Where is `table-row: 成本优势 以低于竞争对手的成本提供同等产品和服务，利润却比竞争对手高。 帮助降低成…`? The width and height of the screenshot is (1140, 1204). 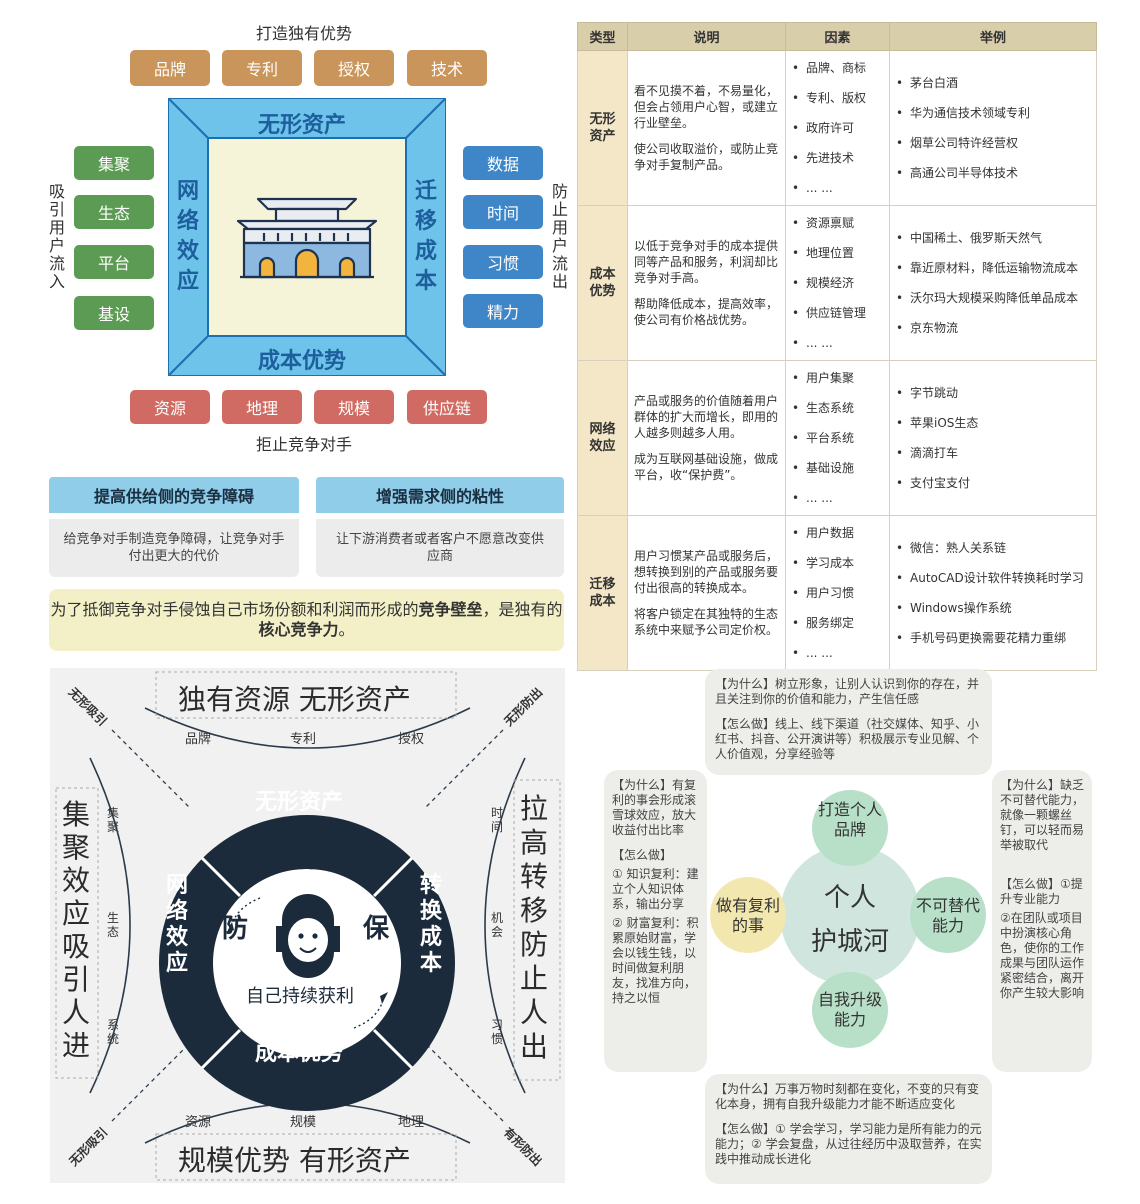 table-row: 成本优势 以低于竞争对手的成本提供同等产品和服务，利润却比竞争对手高。 帮助降低成… is located at coordinates (837, 283).